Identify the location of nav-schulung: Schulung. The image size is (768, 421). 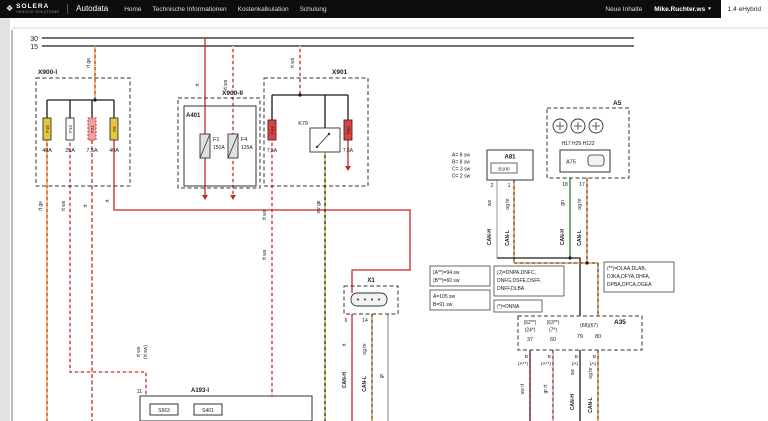
(313, 9).